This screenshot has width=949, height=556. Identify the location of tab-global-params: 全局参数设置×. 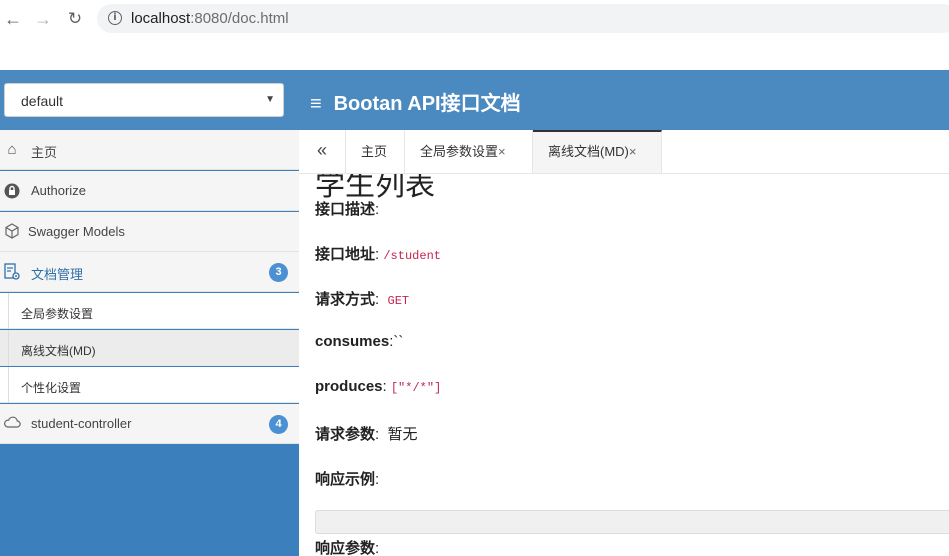
(469, 151).